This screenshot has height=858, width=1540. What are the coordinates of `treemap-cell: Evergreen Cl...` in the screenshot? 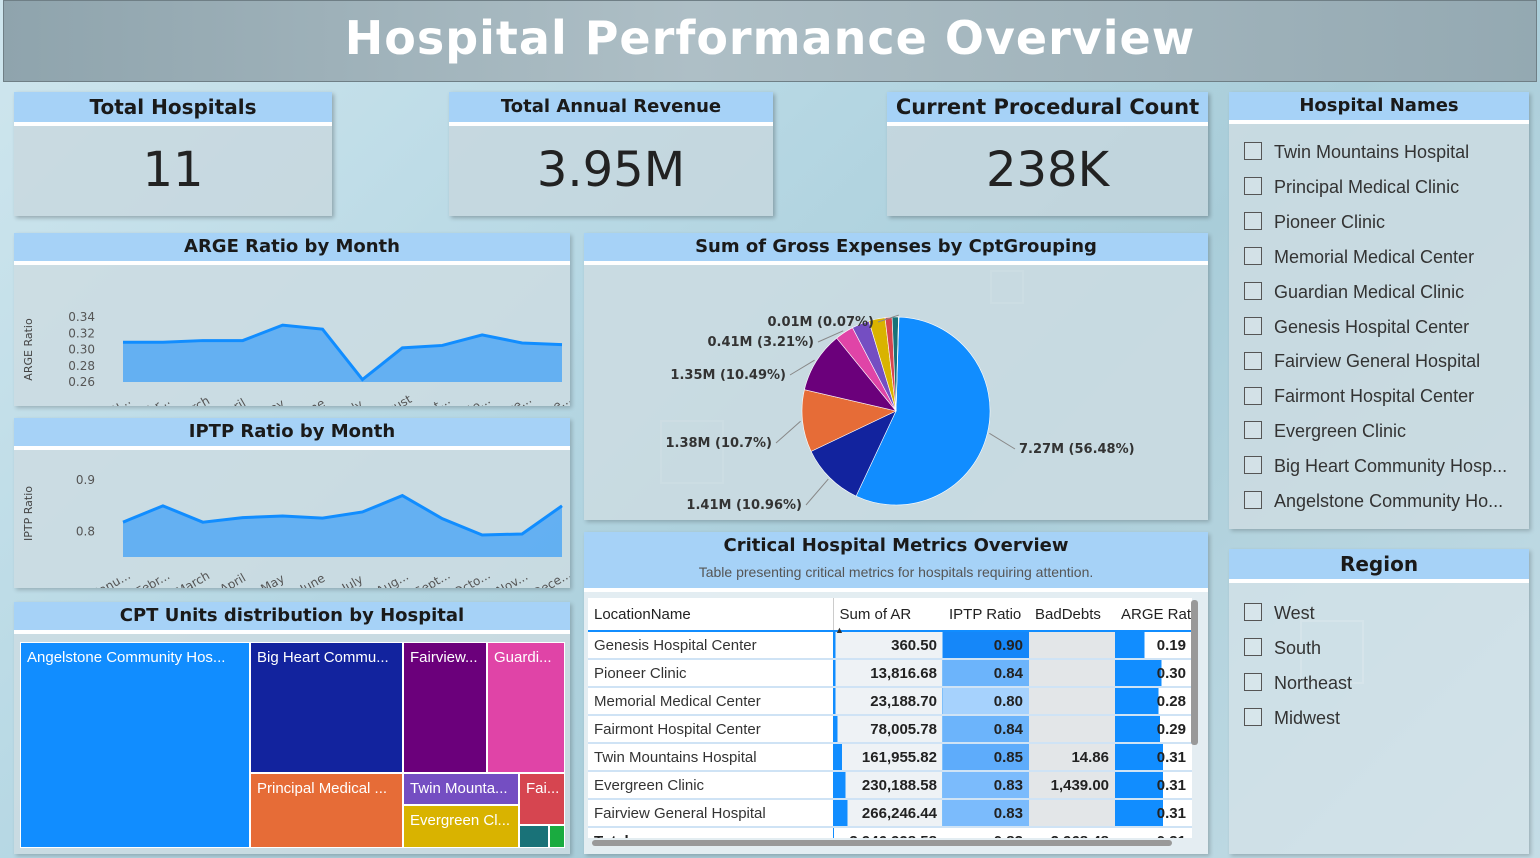 It's located at (461, 826).